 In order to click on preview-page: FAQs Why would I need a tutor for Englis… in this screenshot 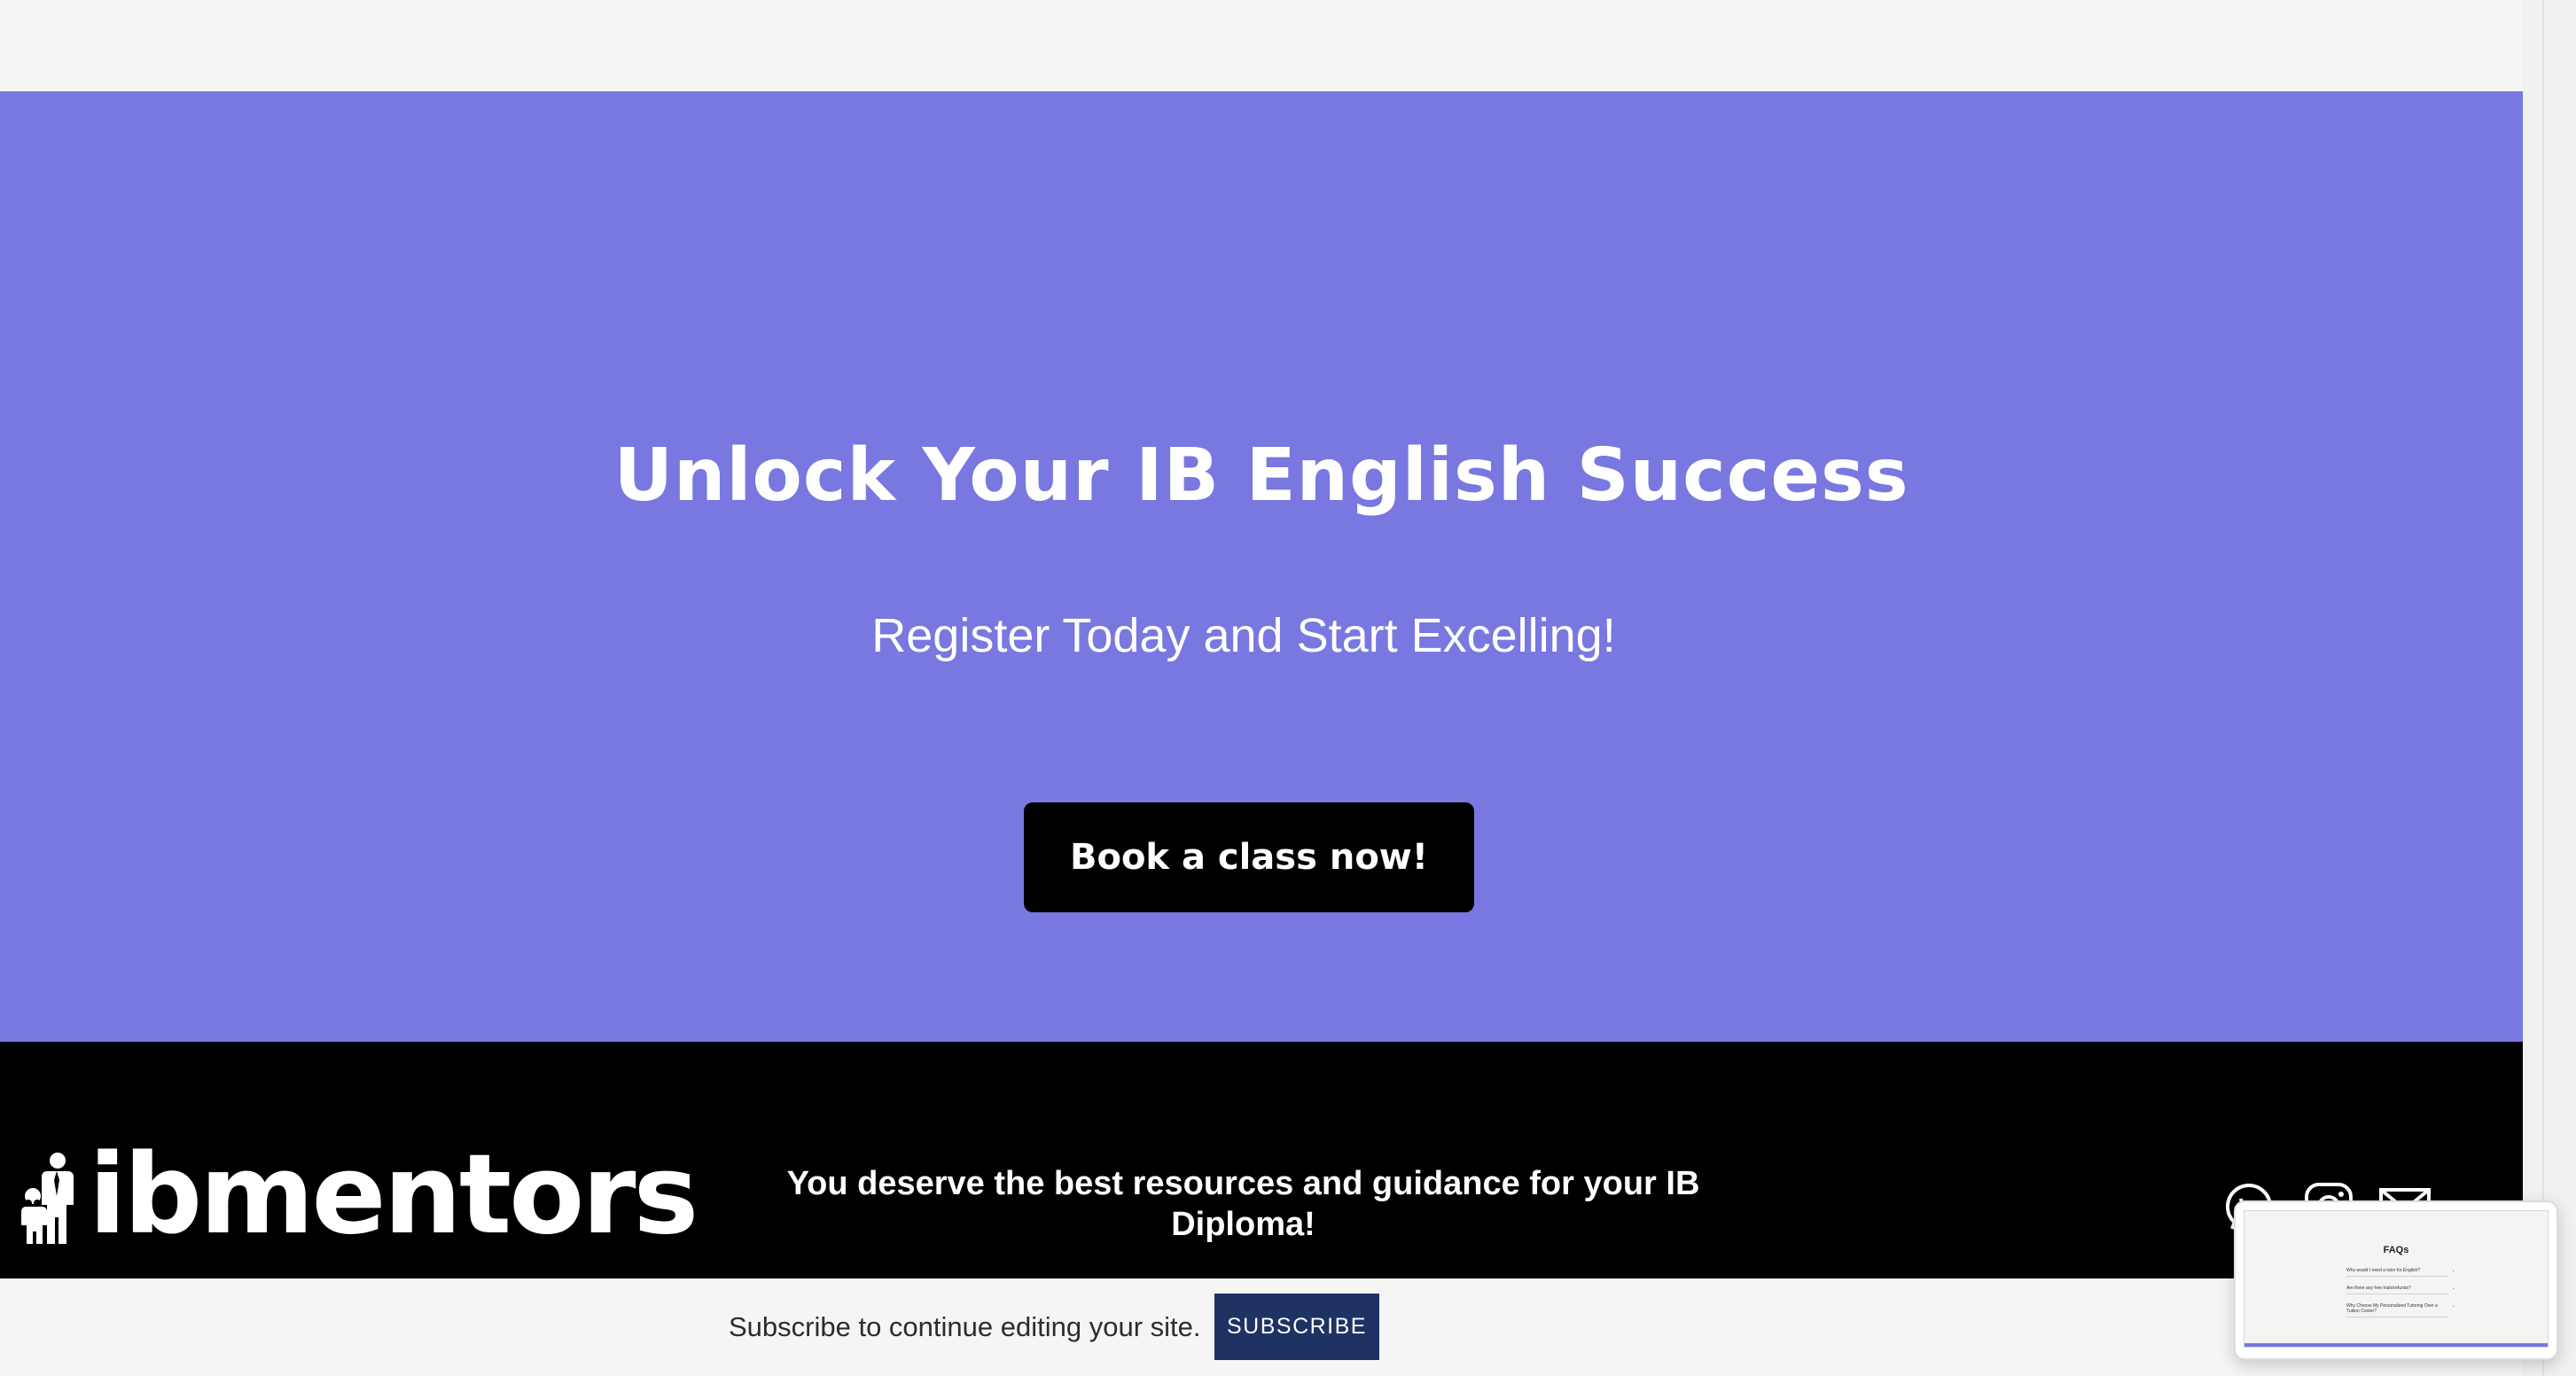, I will do `click(2396, 1279)`.